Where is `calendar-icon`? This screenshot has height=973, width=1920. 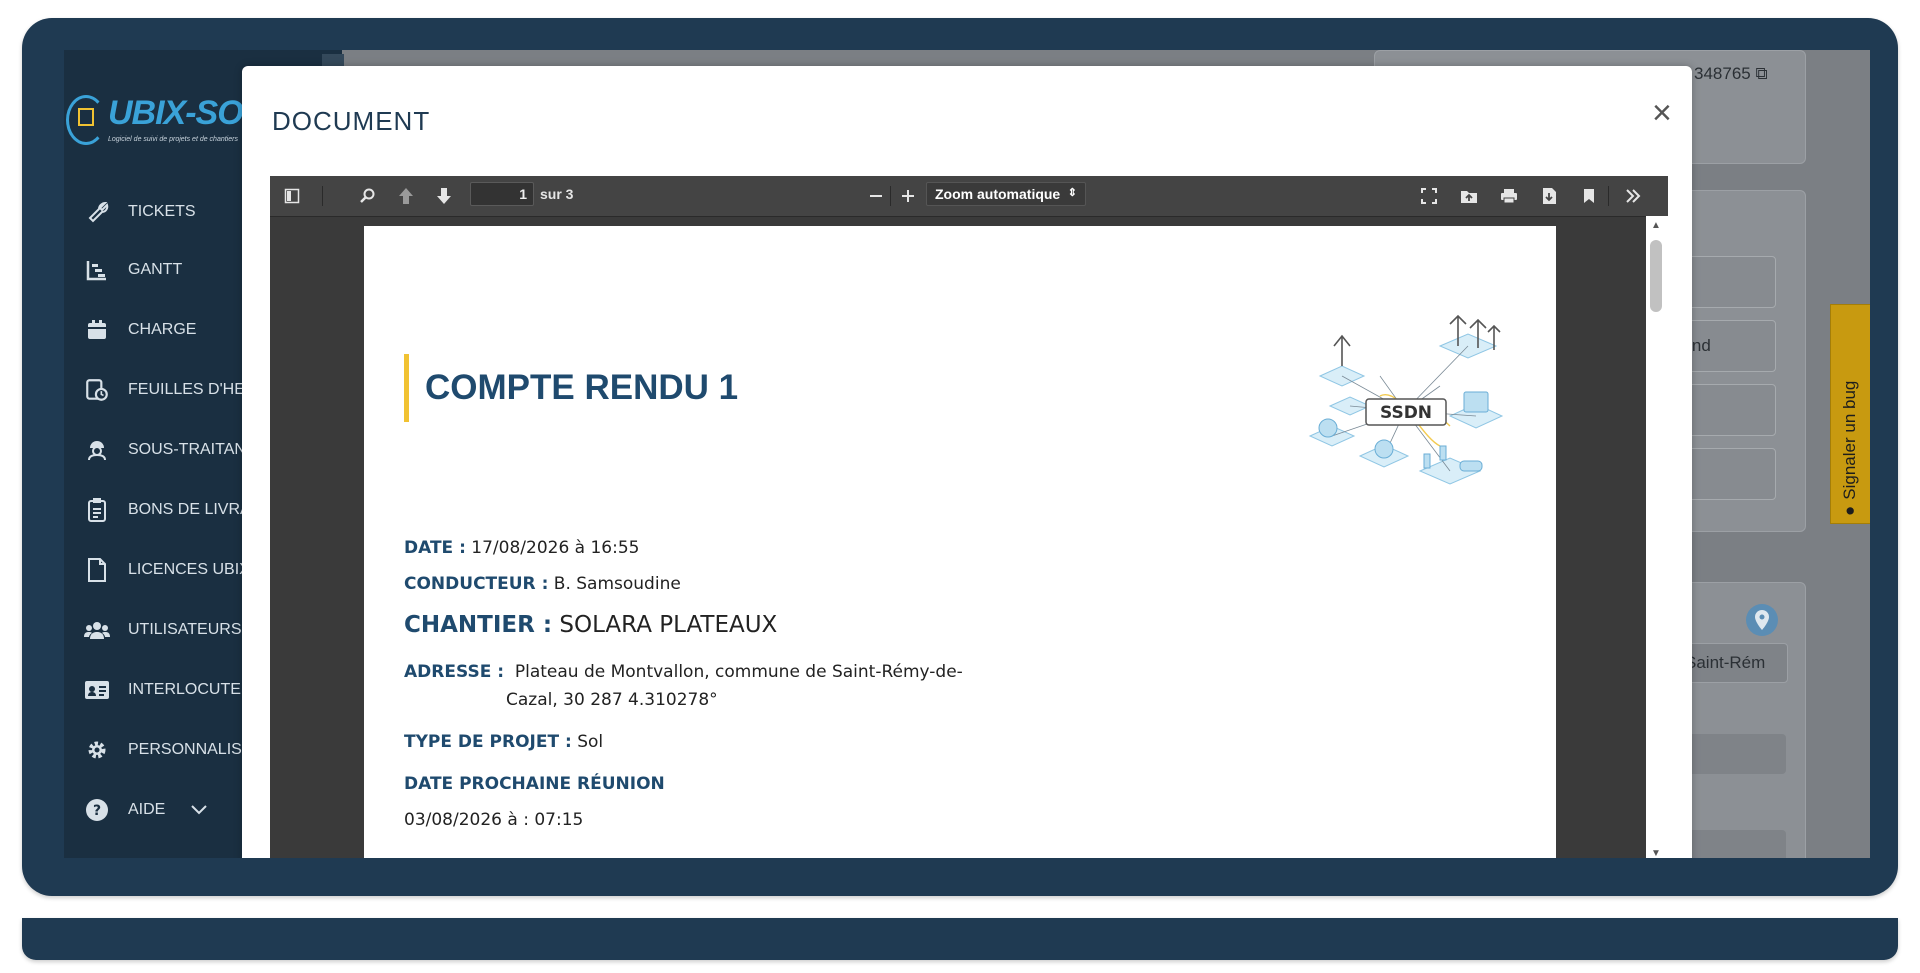 calendar-icon is located at coordinates (97, 330).